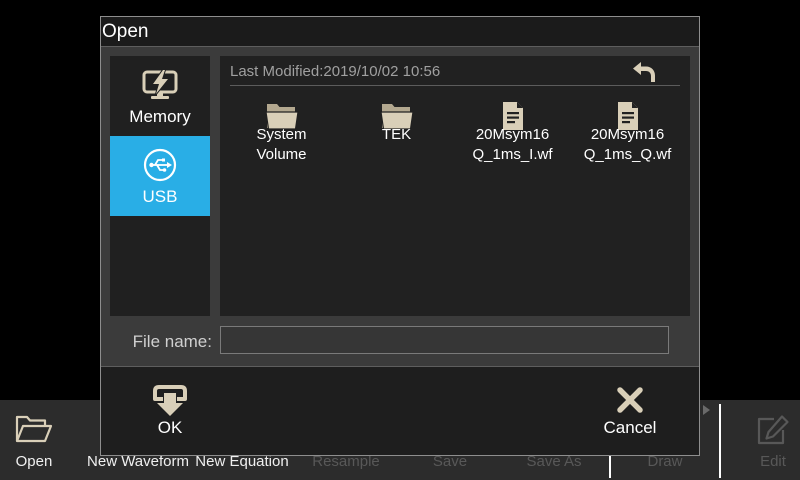 The height and width of the screenshot is (480, 800). I want to click on location-label: Memory, so click(160, 116).